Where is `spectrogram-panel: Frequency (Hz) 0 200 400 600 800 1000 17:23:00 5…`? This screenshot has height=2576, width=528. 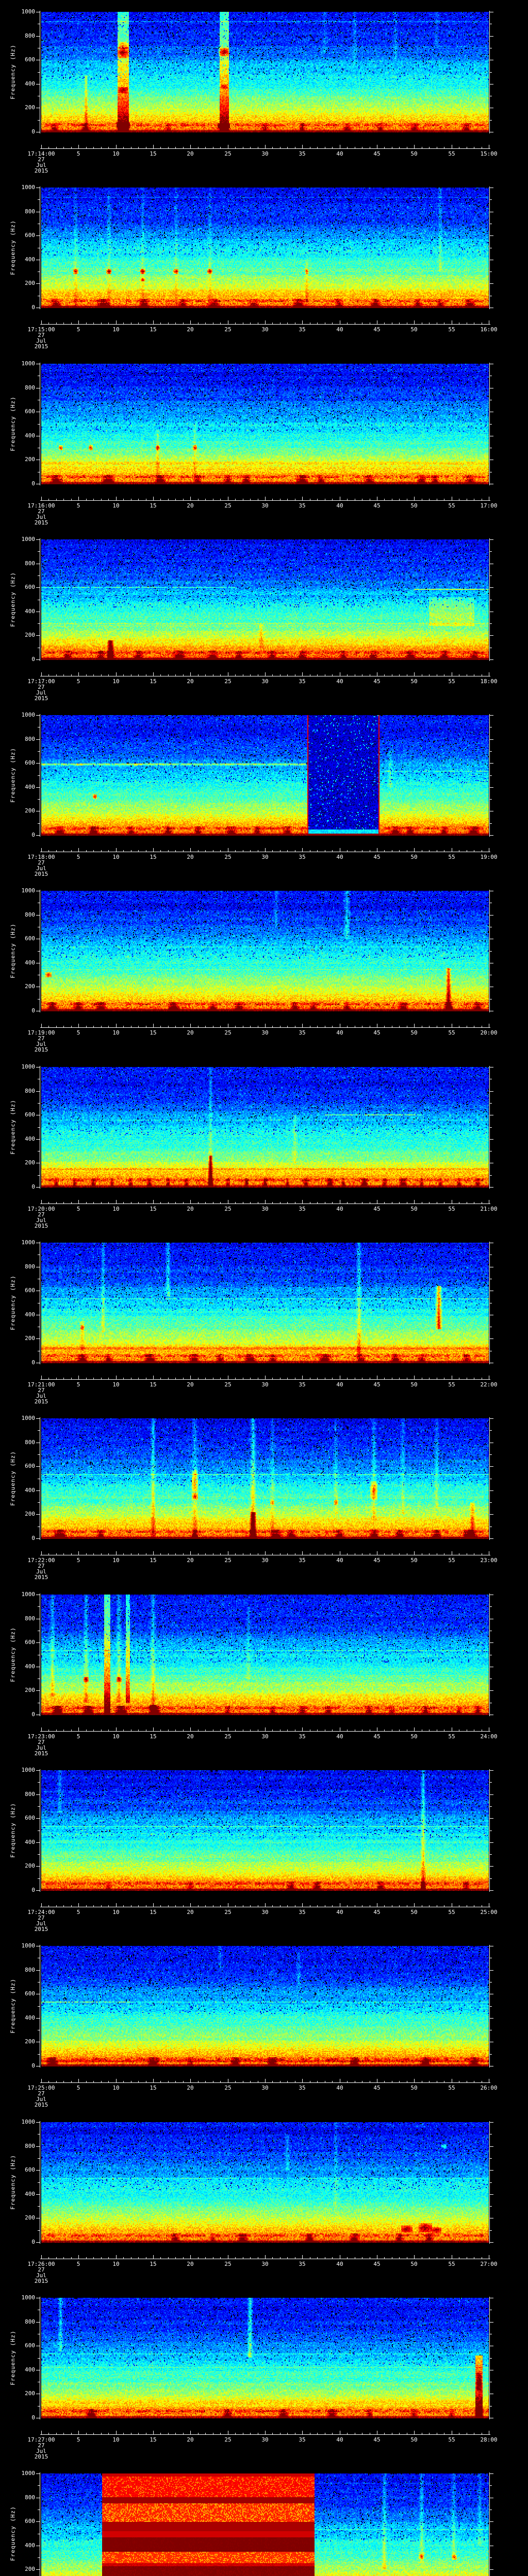 spectrogram-panel: Frequency (Hz) 0 200 400 600 800 1000 17:23:00 5… is located at coordinates (264, 1670).